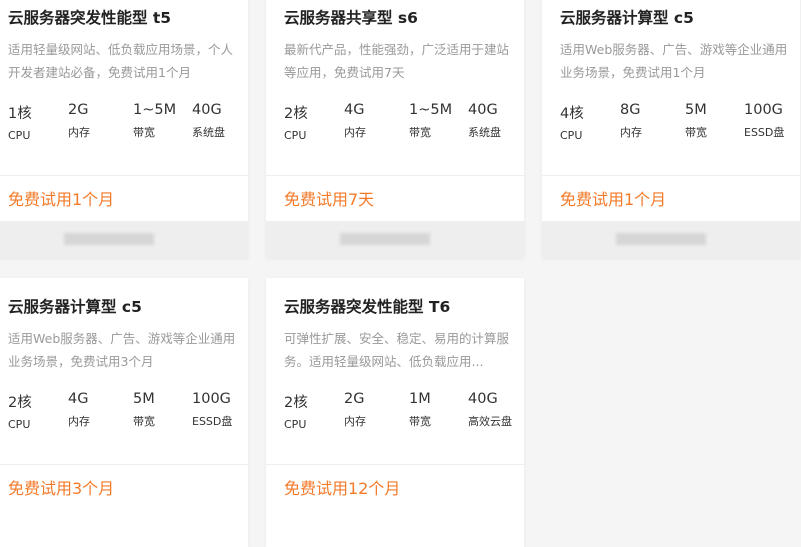 The image size is (801, 547). What do you see at coordinates (128, 127) in the screenshot?
I see `spec-list: 1核 CPU 2G 内存 1~5M 带宽 40G 系统盘` at bounding box center [128, 127].